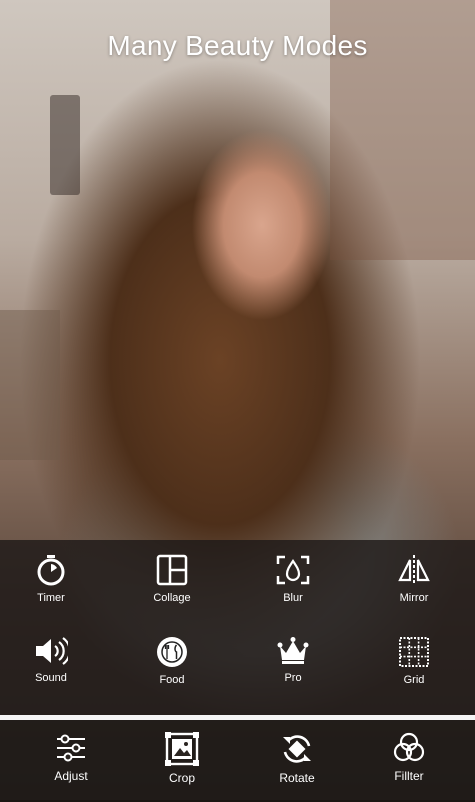 This screenshot has width=475, height=802. What do you see at coordinates (172, 589) in the screenshot?
I see `collage-button: Collage` at bounding box center [172, 589].